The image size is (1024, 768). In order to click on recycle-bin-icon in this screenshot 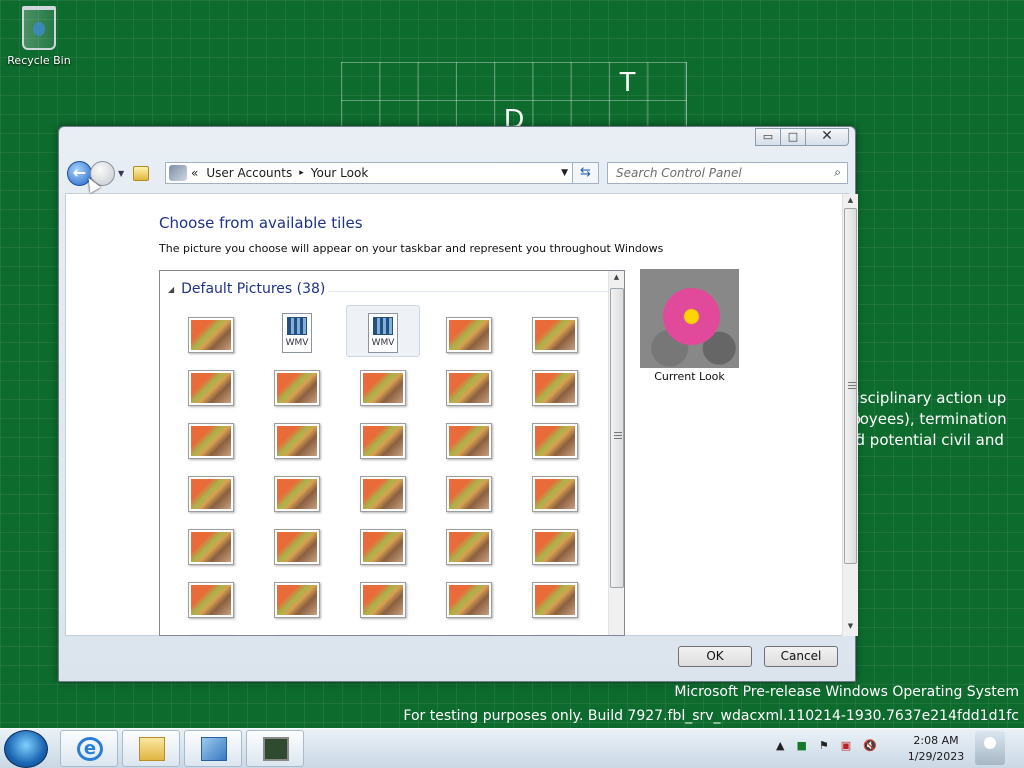, I will do `click(39, 28)`.